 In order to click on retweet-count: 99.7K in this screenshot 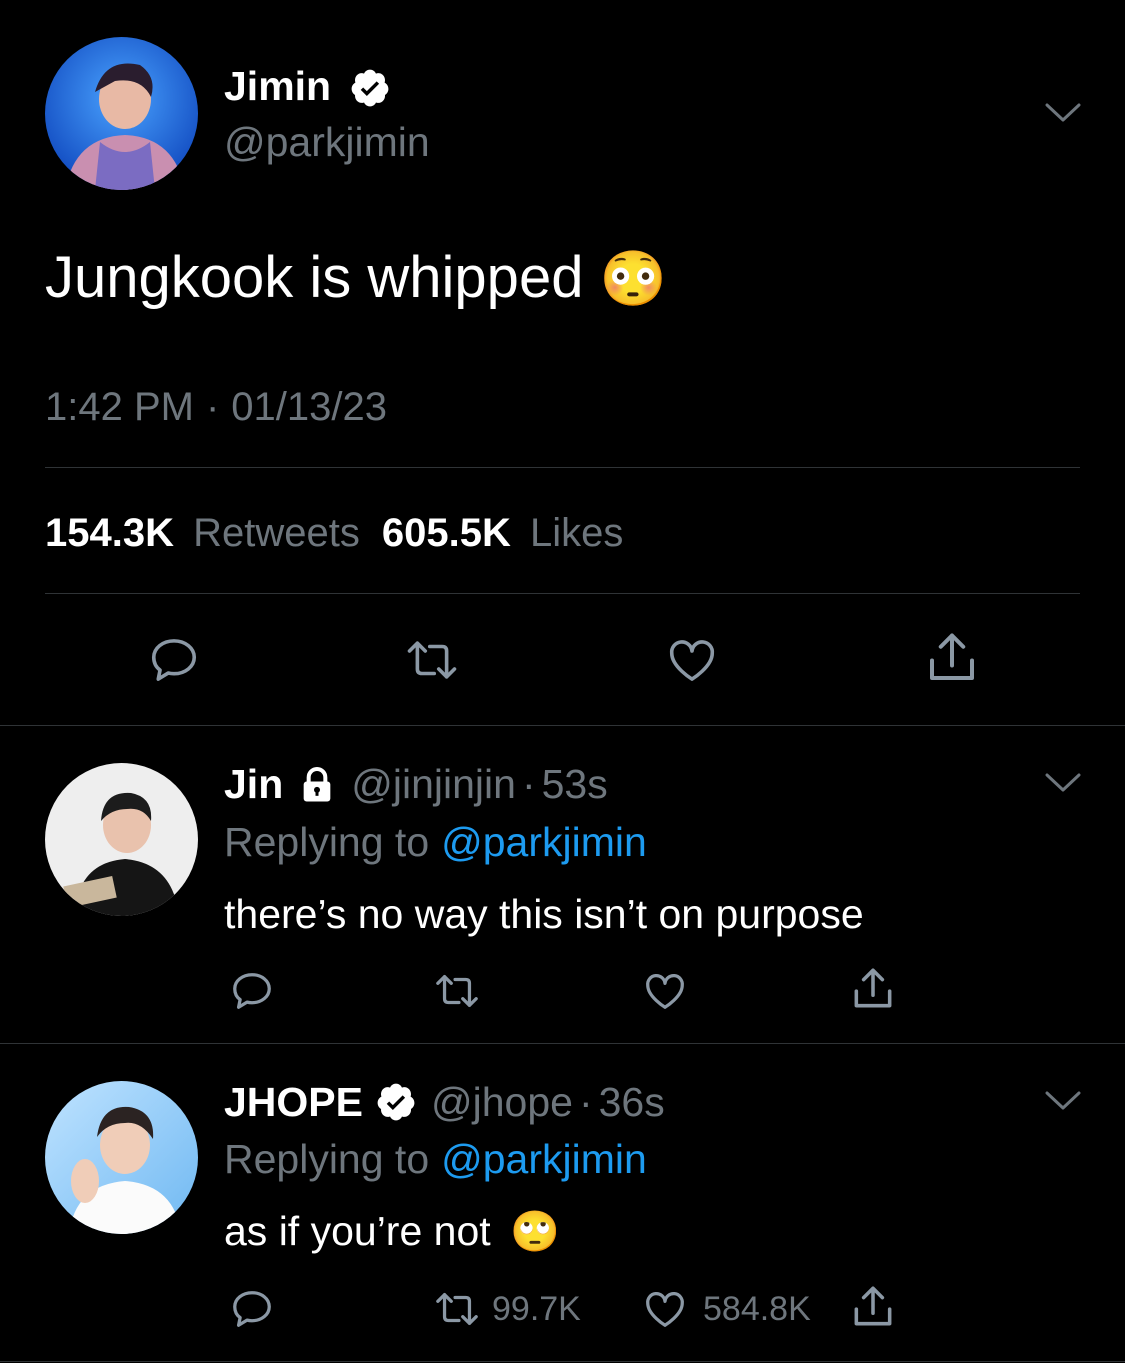, I will do `click(536, 1308)`.